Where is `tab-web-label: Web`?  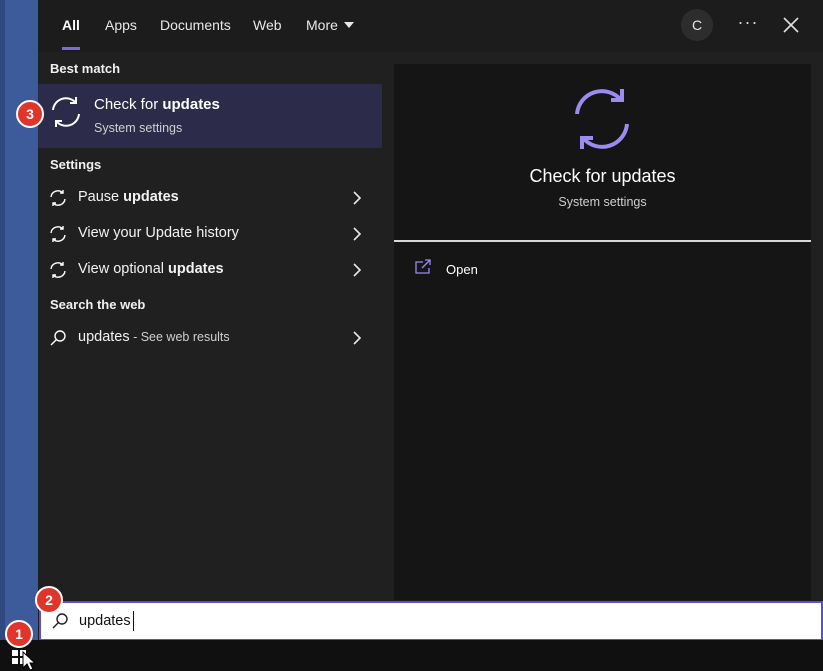
tab-web-label: Web is located at coordinates (267, 25).